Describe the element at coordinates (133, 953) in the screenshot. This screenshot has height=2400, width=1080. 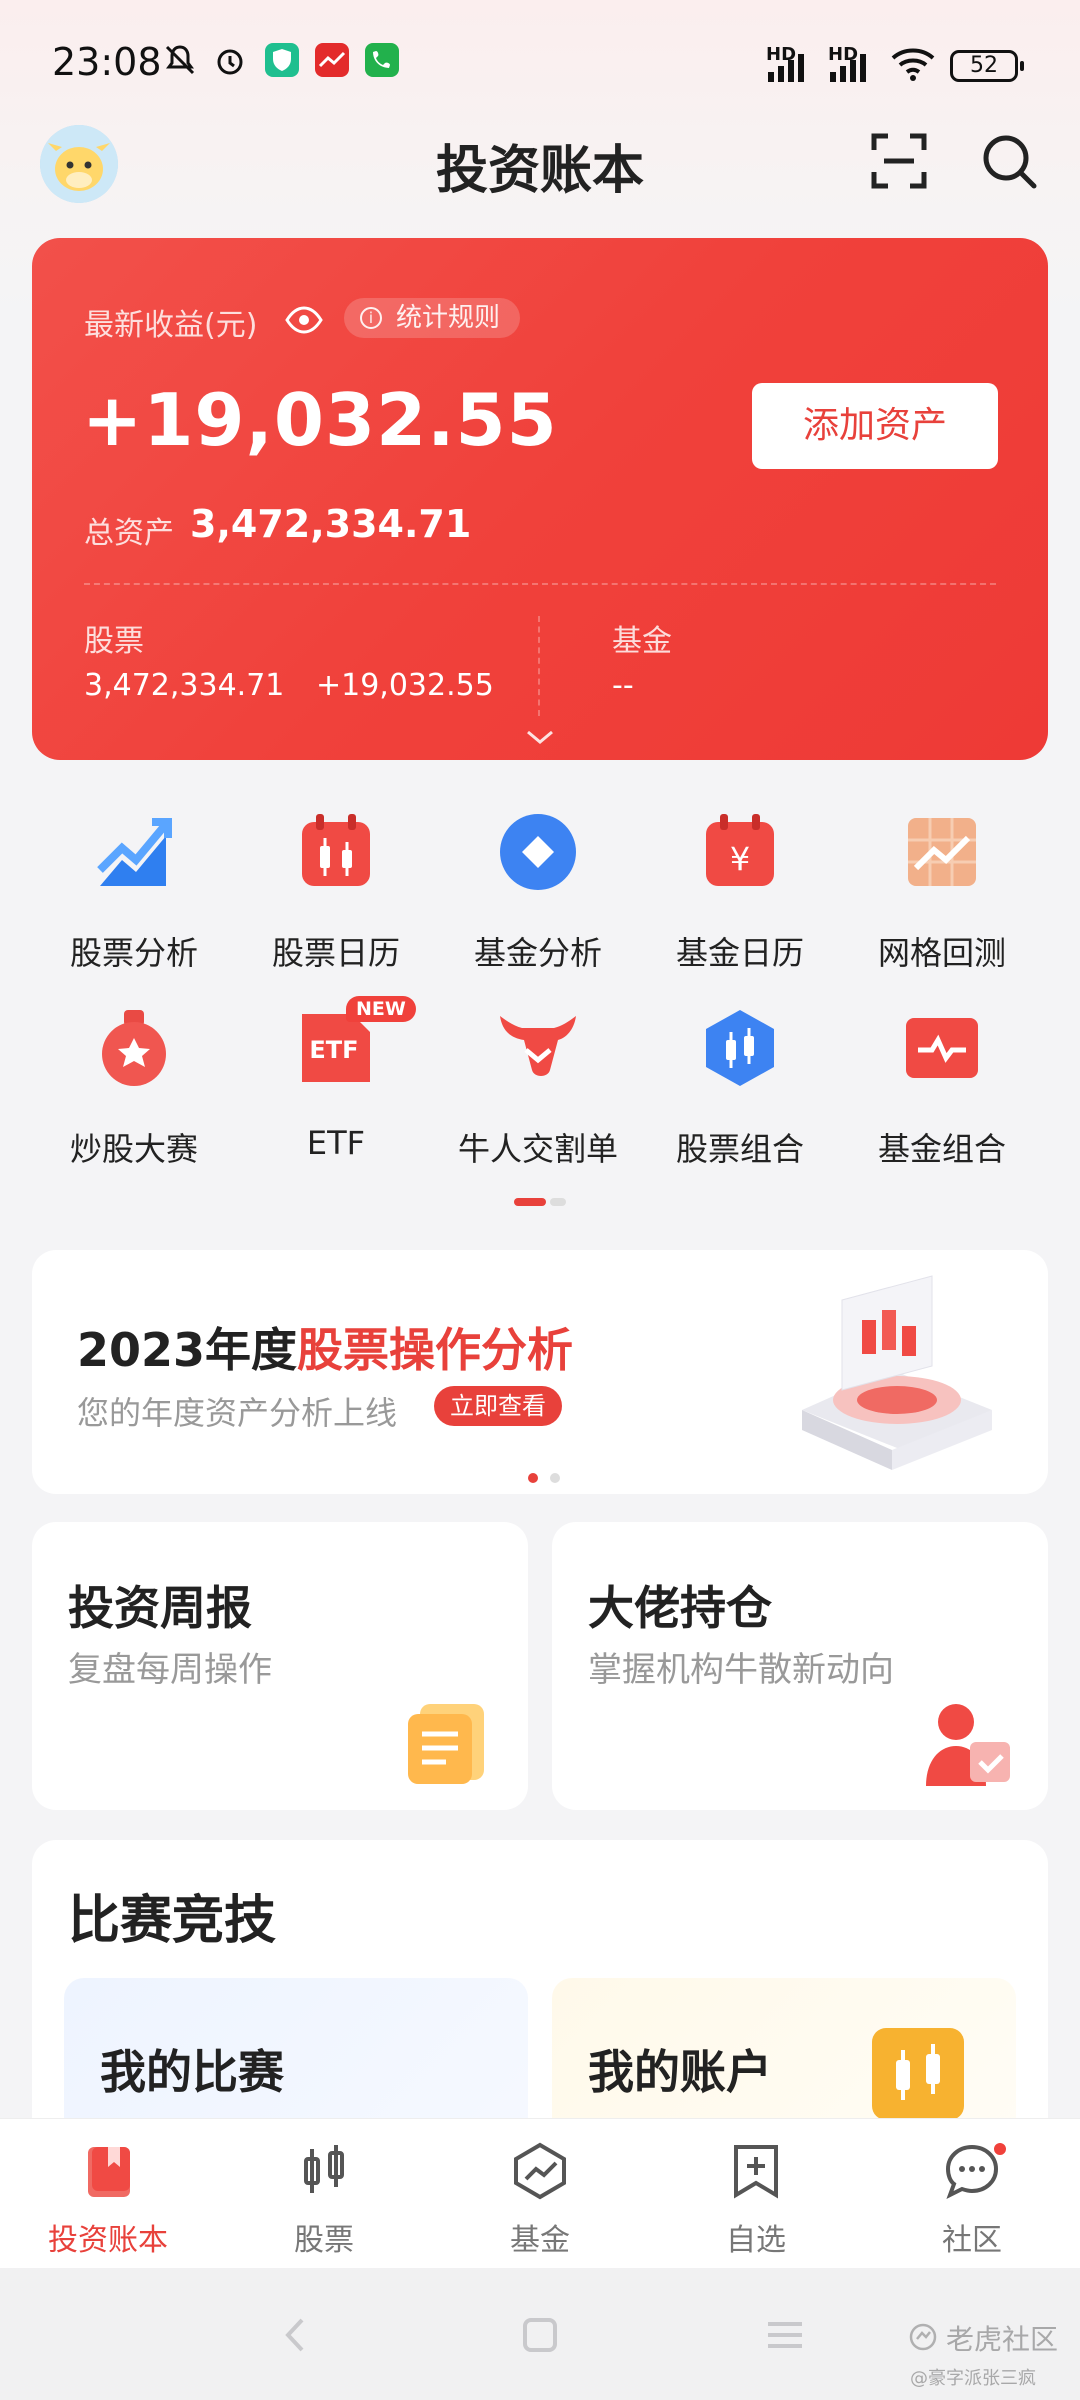
I see `tool-label: 股票分析` at that location.